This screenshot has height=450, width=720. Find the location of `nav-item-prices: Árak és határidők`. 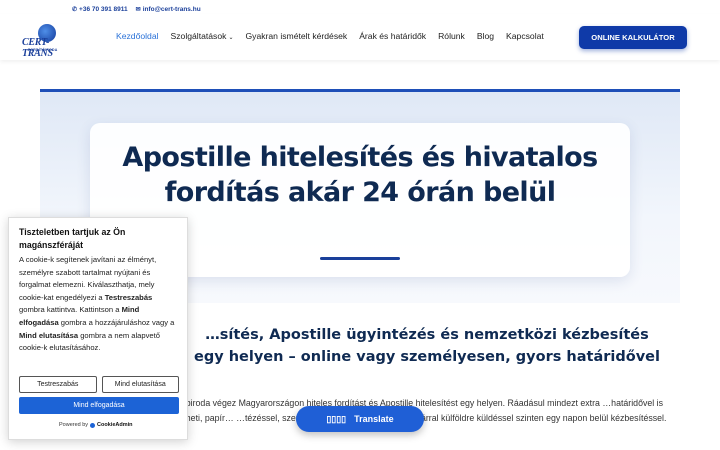

nav-item-prices: Árak és határidők is located at coordinates (392, 36).